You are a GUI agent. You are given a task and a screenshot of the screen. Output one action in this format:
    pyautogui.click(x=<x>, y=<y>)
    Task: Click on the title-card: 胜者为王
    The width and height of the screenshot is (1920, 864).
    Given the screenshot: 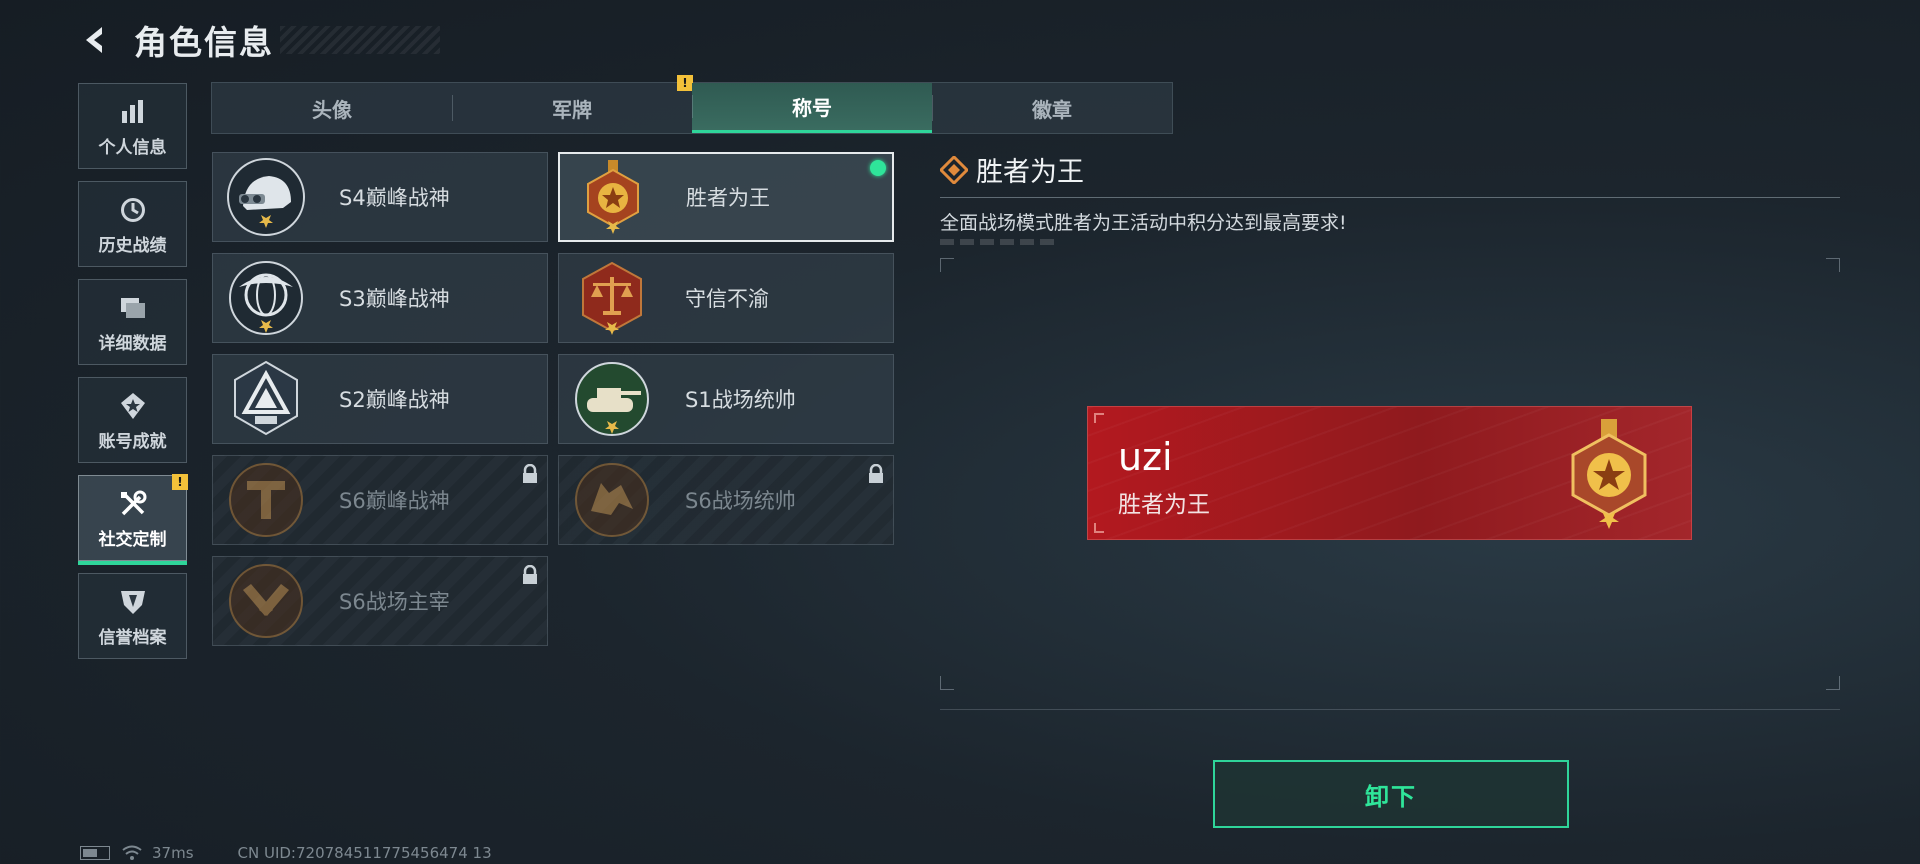 What is the action you would take?
    pyautogui.click(x=726, y=197)
    